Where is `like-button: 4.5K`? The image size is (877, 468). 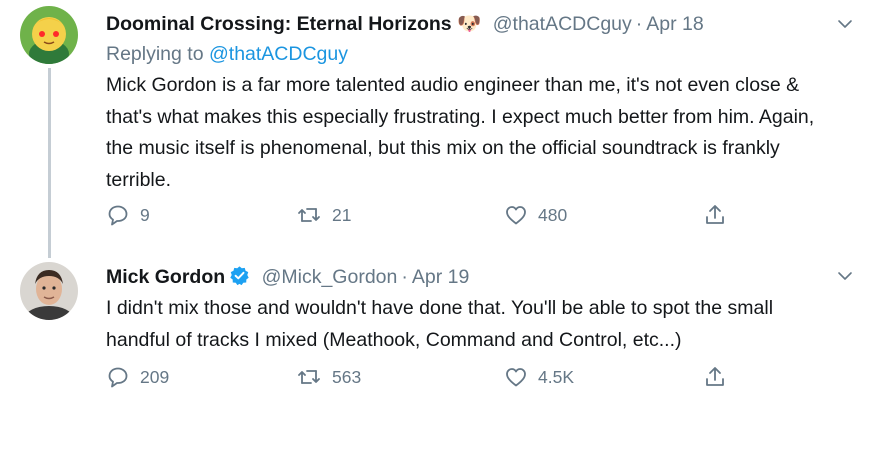 like-button: 4.5K is located at coordinates (539, 377).